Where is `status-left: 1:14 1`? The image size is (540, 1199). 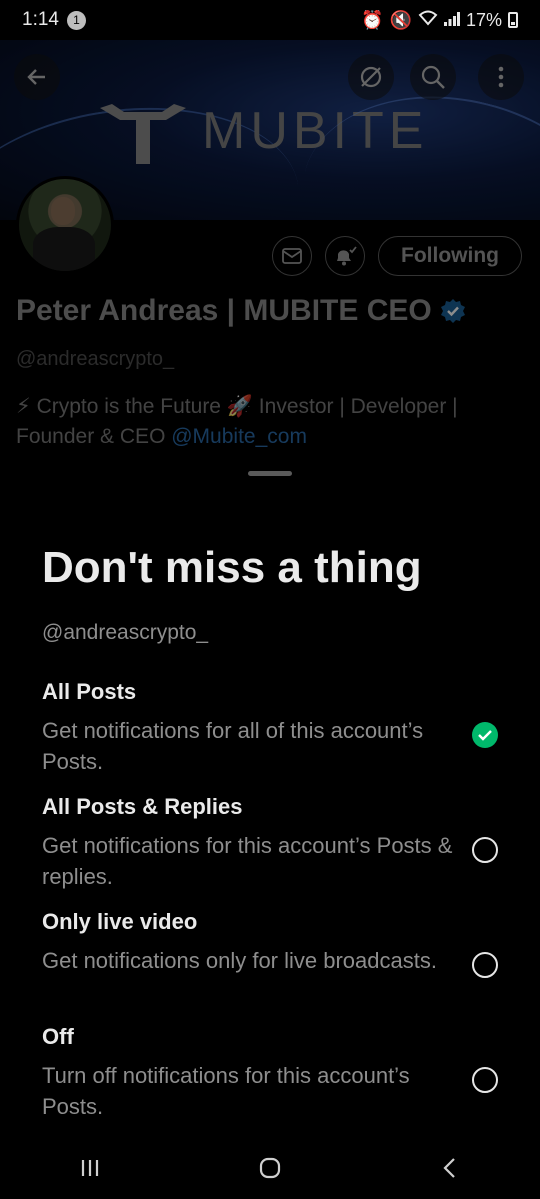
status-left: 1:14 1 is located at coordinates (54, 20).